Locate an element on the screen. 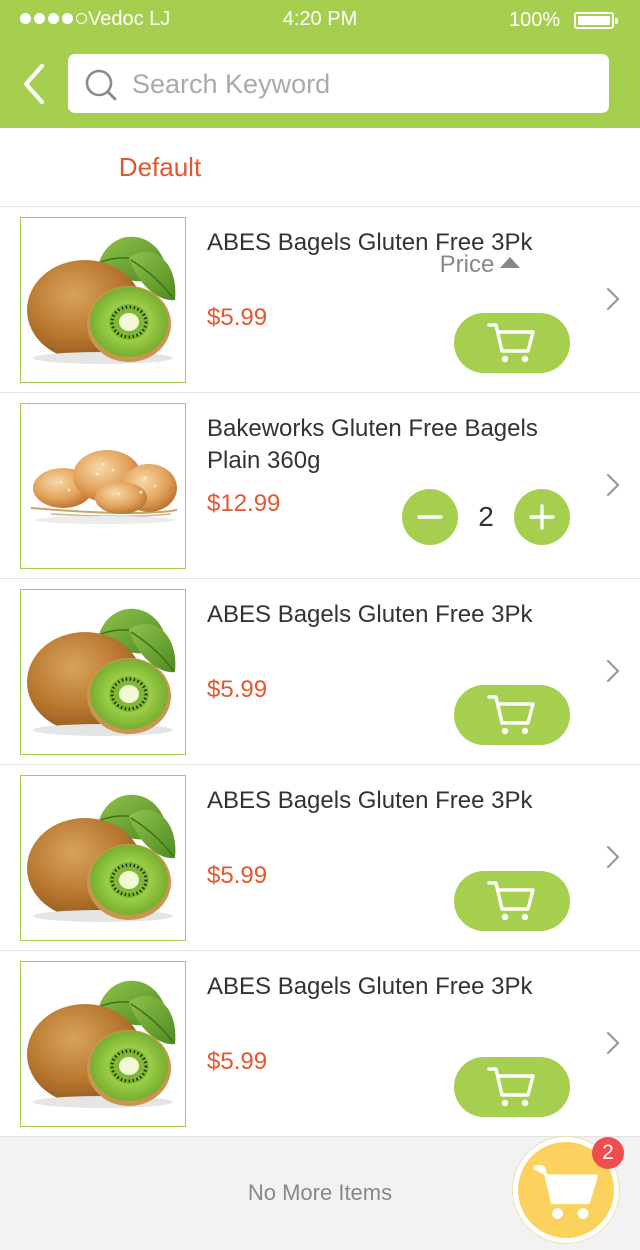 The height and width of the screenshot is (1250, 640). decrease-quantity-button is located at coordinates (430, 517).